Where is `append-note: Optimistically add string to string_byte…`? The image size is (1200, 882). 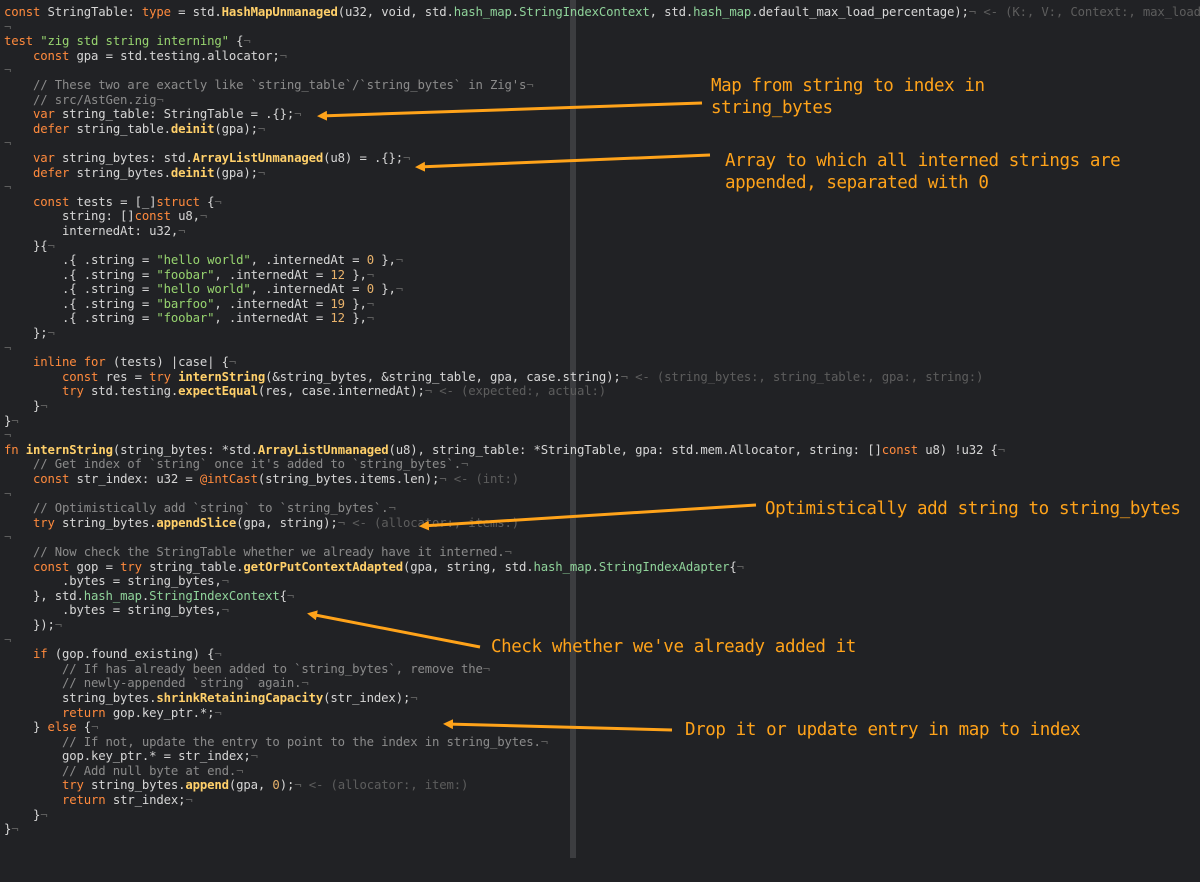 append-note: Optimistically add string to string_byte… is located at coordinates (973, 509).